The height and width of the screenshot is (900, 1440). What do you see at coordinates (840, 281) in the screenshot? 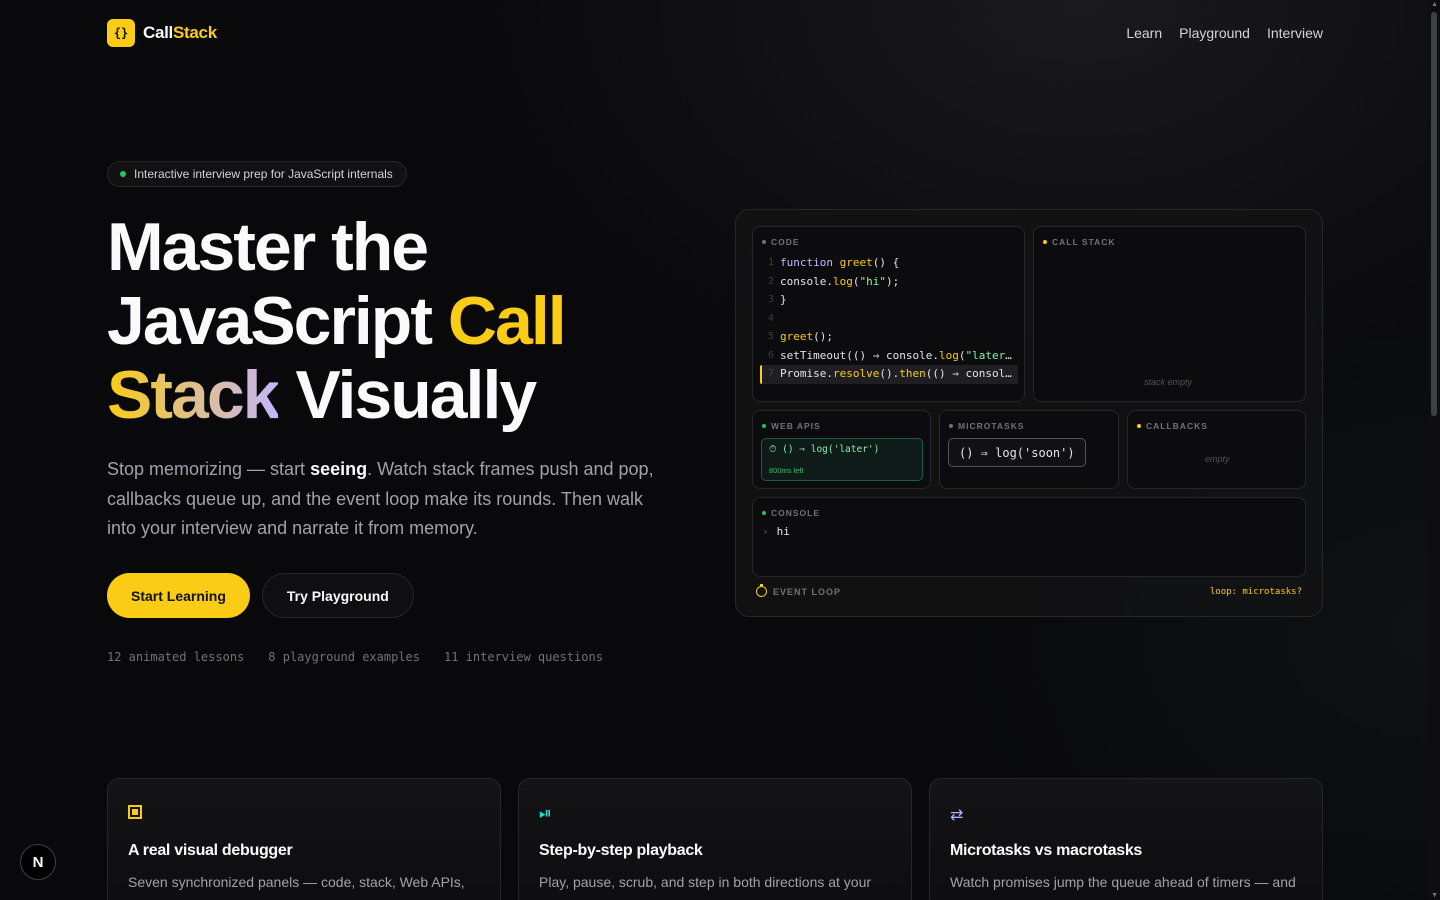
I see `line-source: console.log("hi");` at bounding box center [840, 281].